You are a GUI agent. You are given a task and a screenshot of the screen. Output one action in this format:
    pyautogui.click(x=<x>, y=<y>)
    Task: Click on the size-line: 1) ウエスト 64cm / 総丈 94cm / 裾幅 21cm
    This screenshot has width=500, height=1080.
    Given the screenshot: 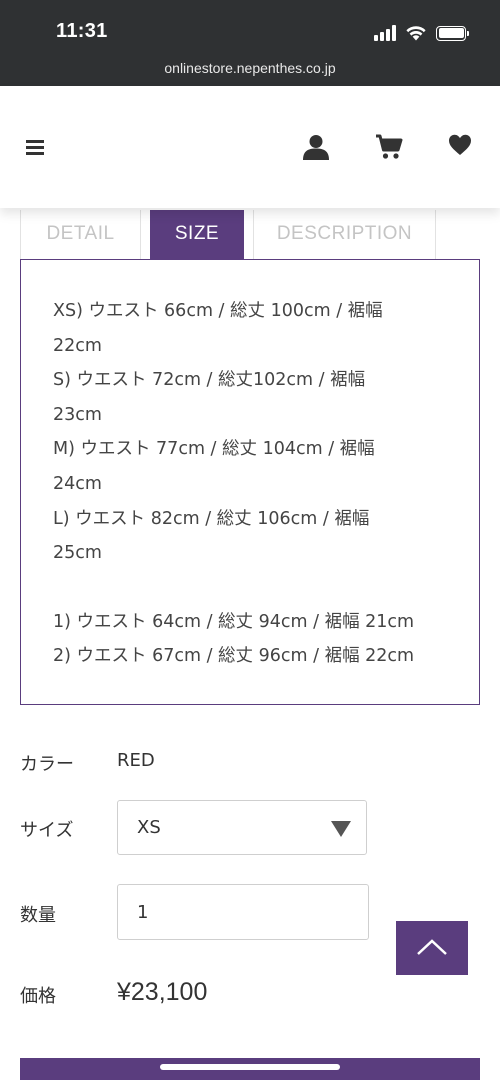 What is the action you would take?
    pyautogui.click(x=234, y=621)
    